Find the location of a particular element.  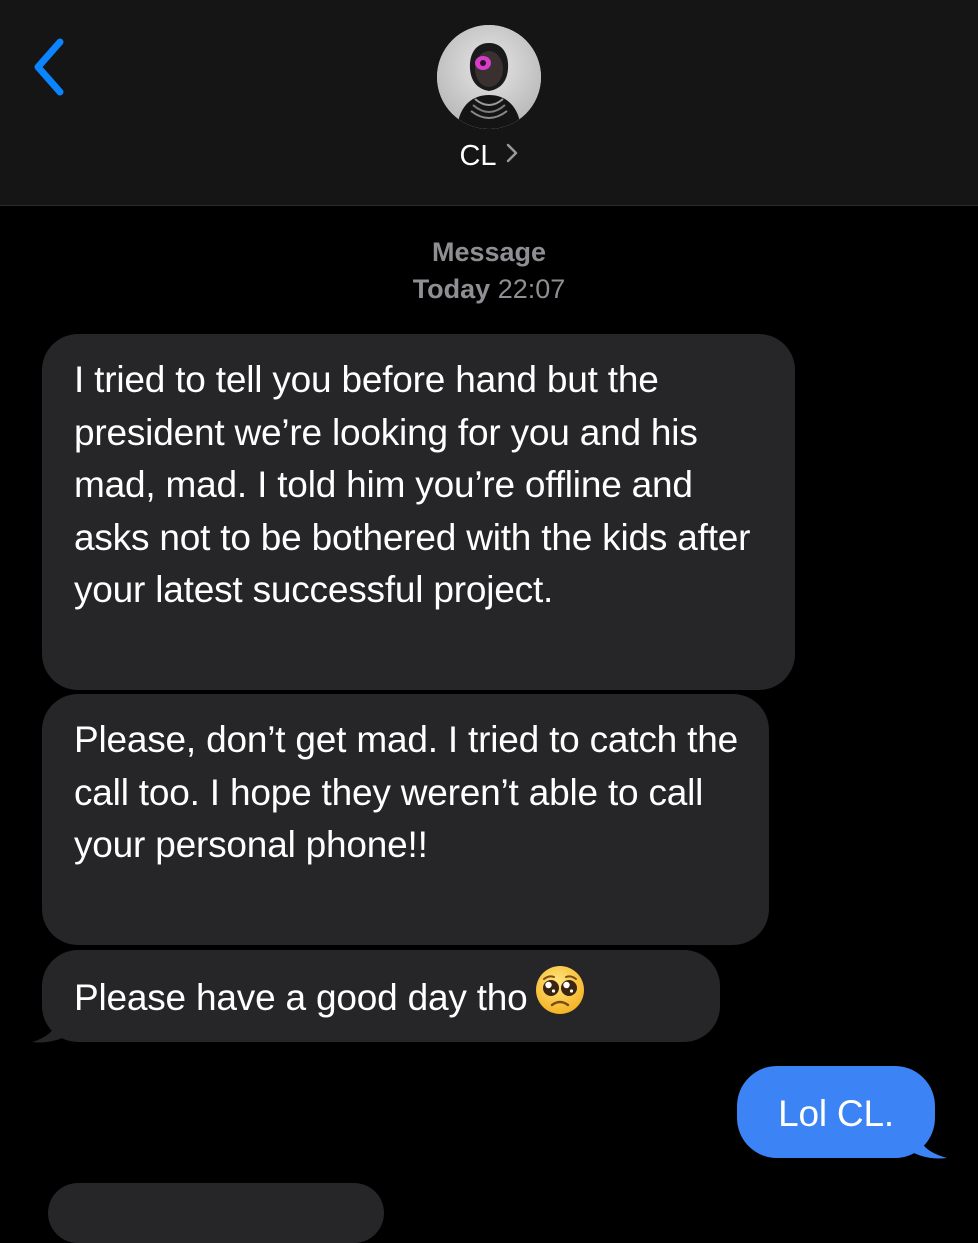

contact-name-label: CL is located at coordinates (478, 156).